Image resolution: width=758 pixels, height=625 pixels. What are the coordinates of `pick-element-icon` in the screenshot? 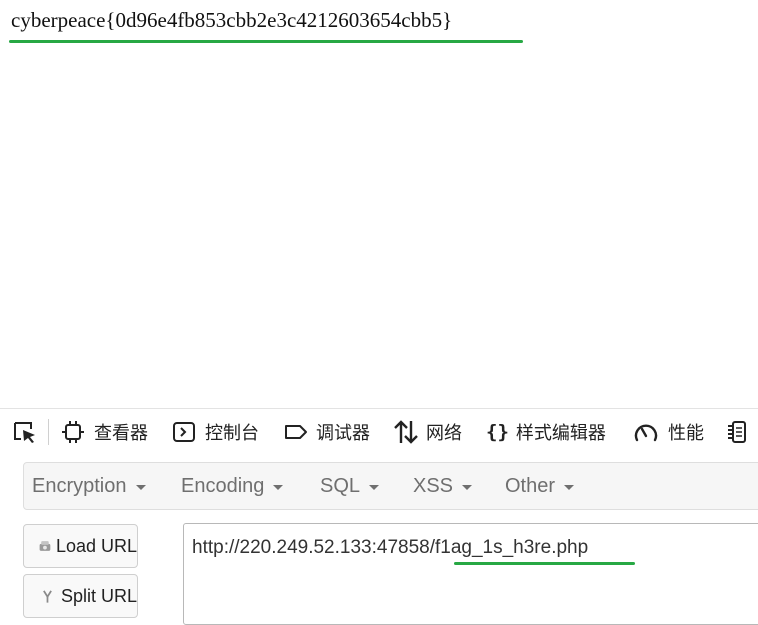 It's located at (24, 432).